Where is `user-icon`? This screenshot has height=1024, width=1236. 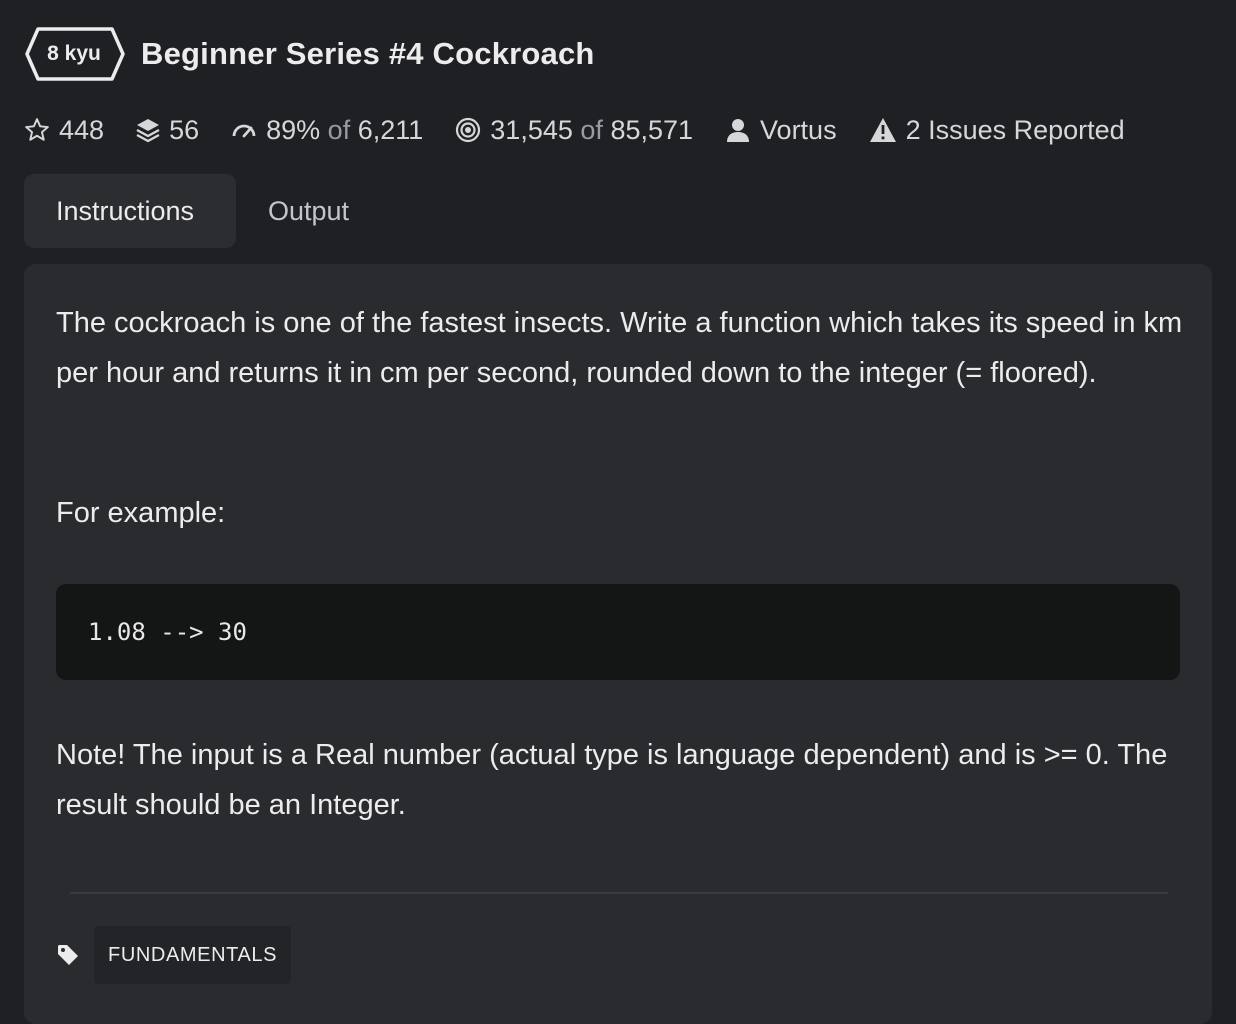 user-icon is located at coordinates (738, 130).